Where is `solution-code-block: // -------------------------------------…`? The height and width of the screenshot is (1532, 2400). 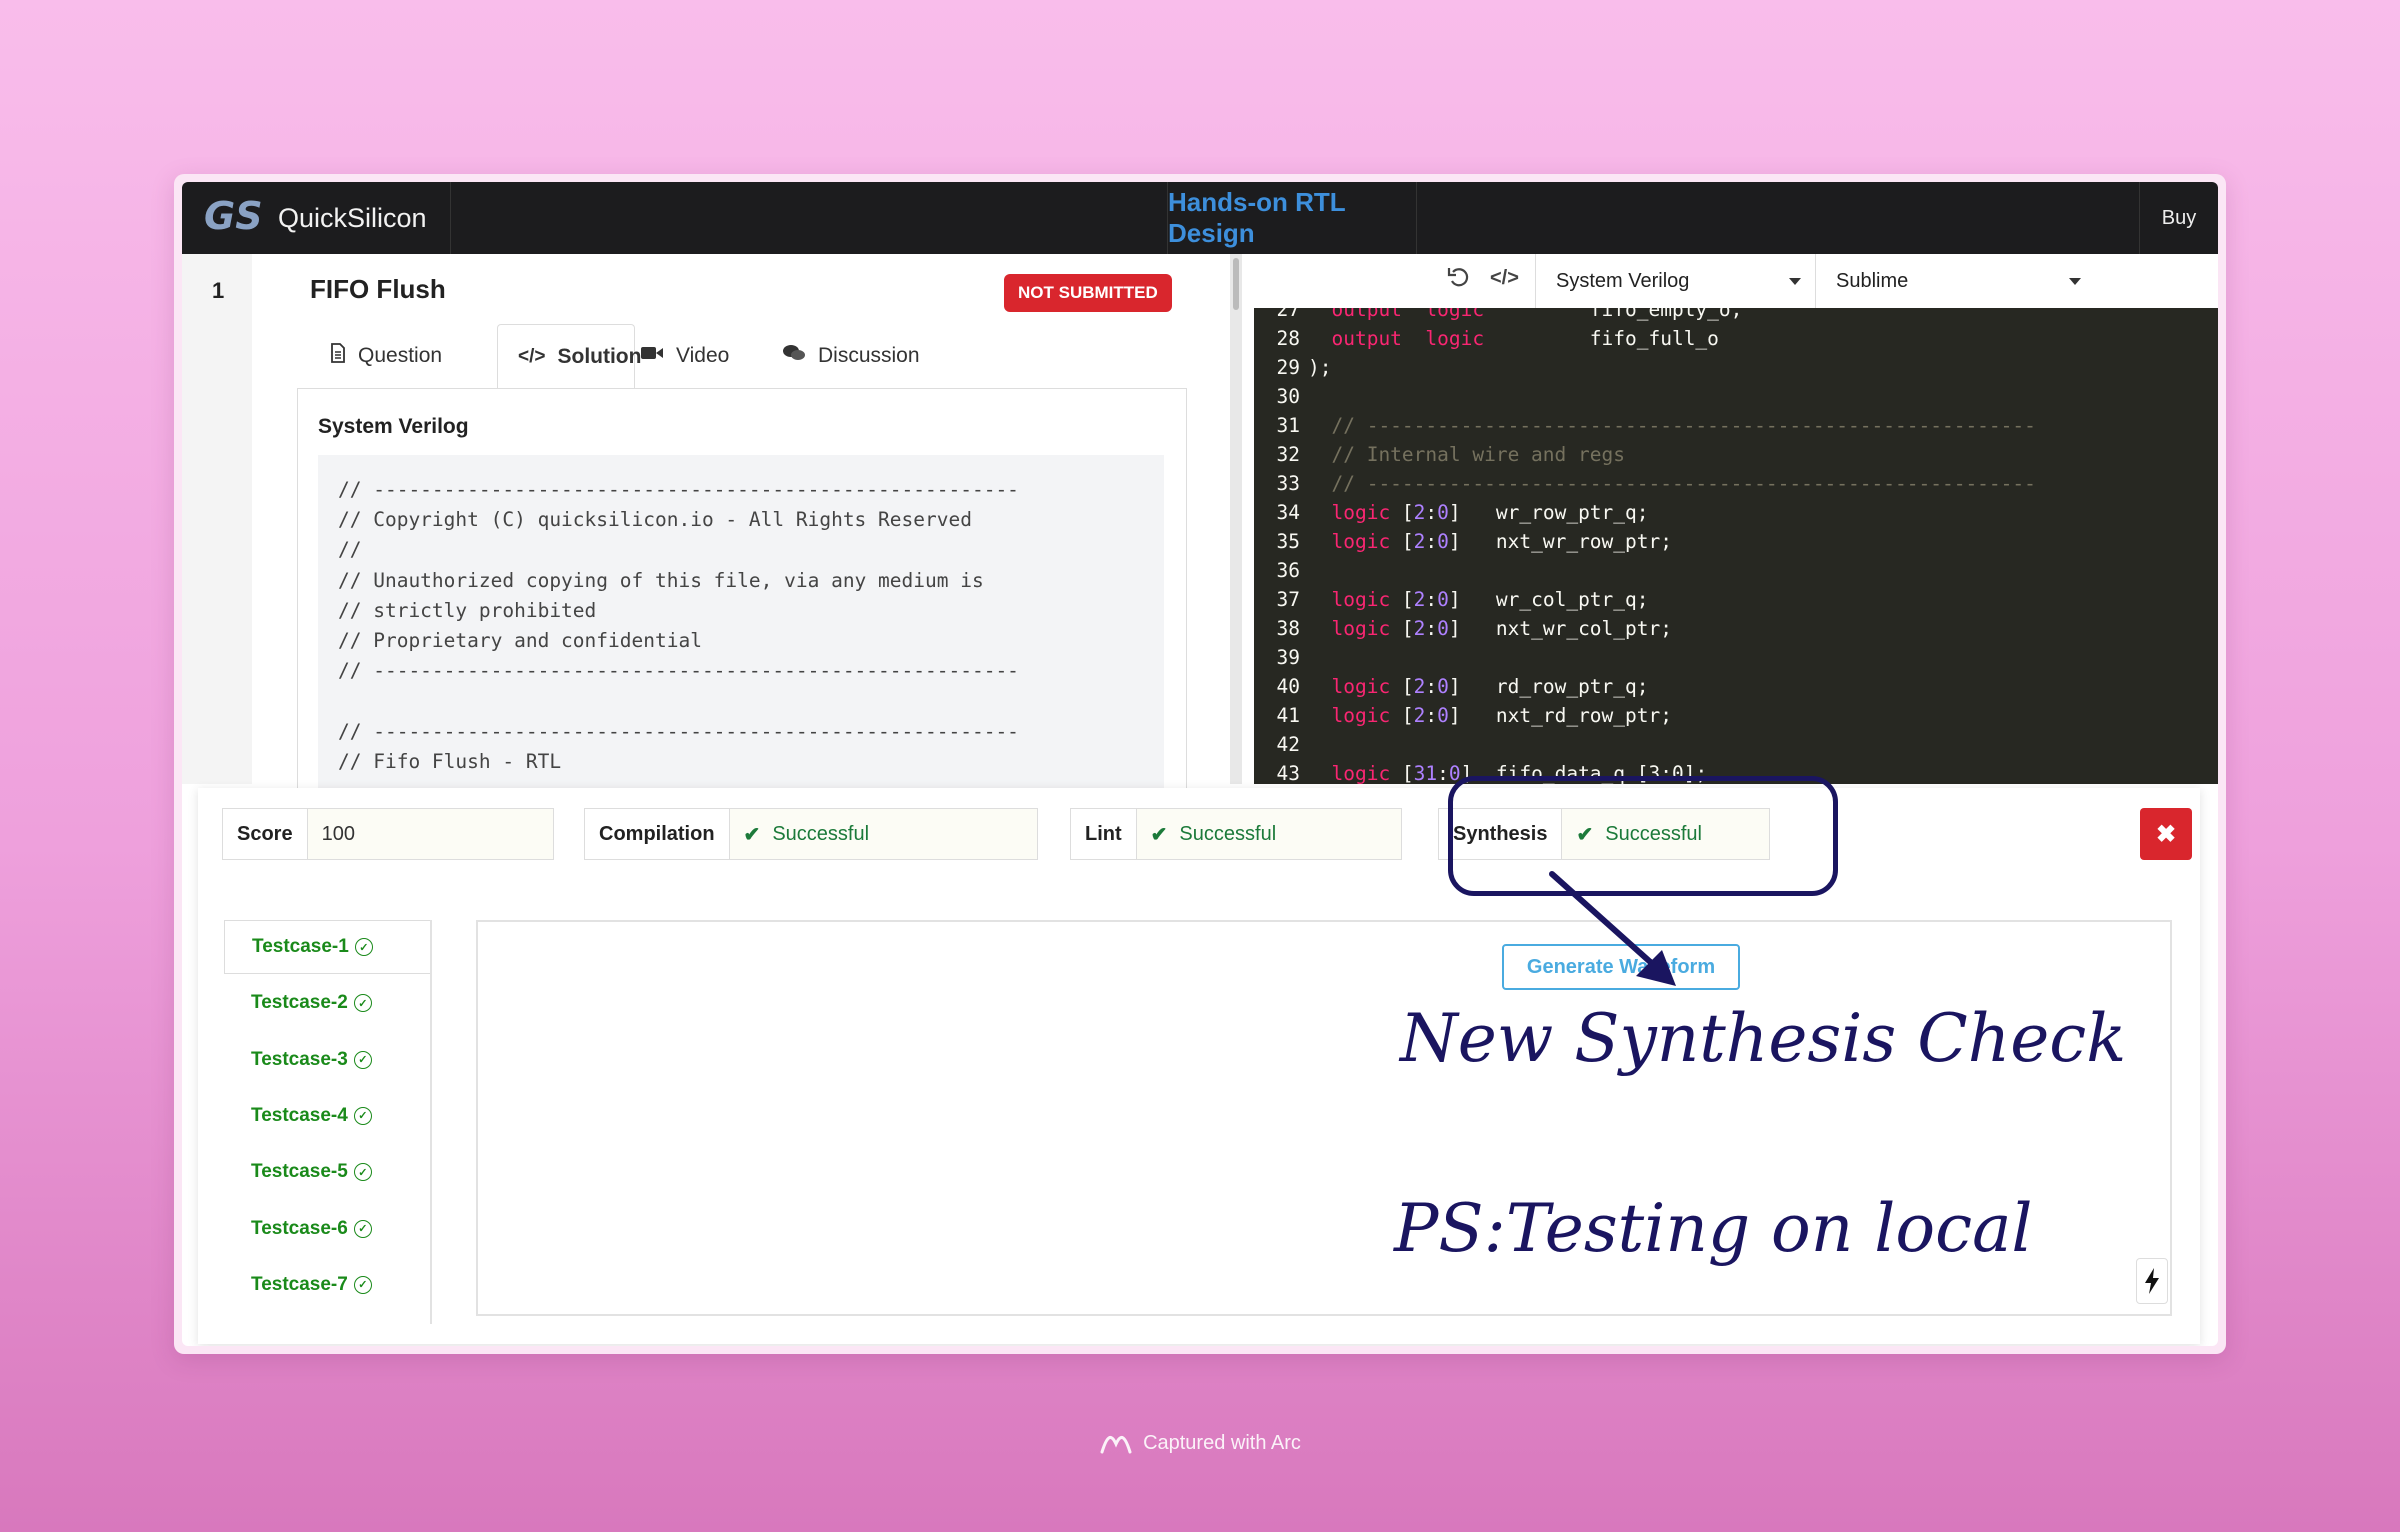
solution-code-block: // -------------------------------------… is located at coordinates (741, 625).